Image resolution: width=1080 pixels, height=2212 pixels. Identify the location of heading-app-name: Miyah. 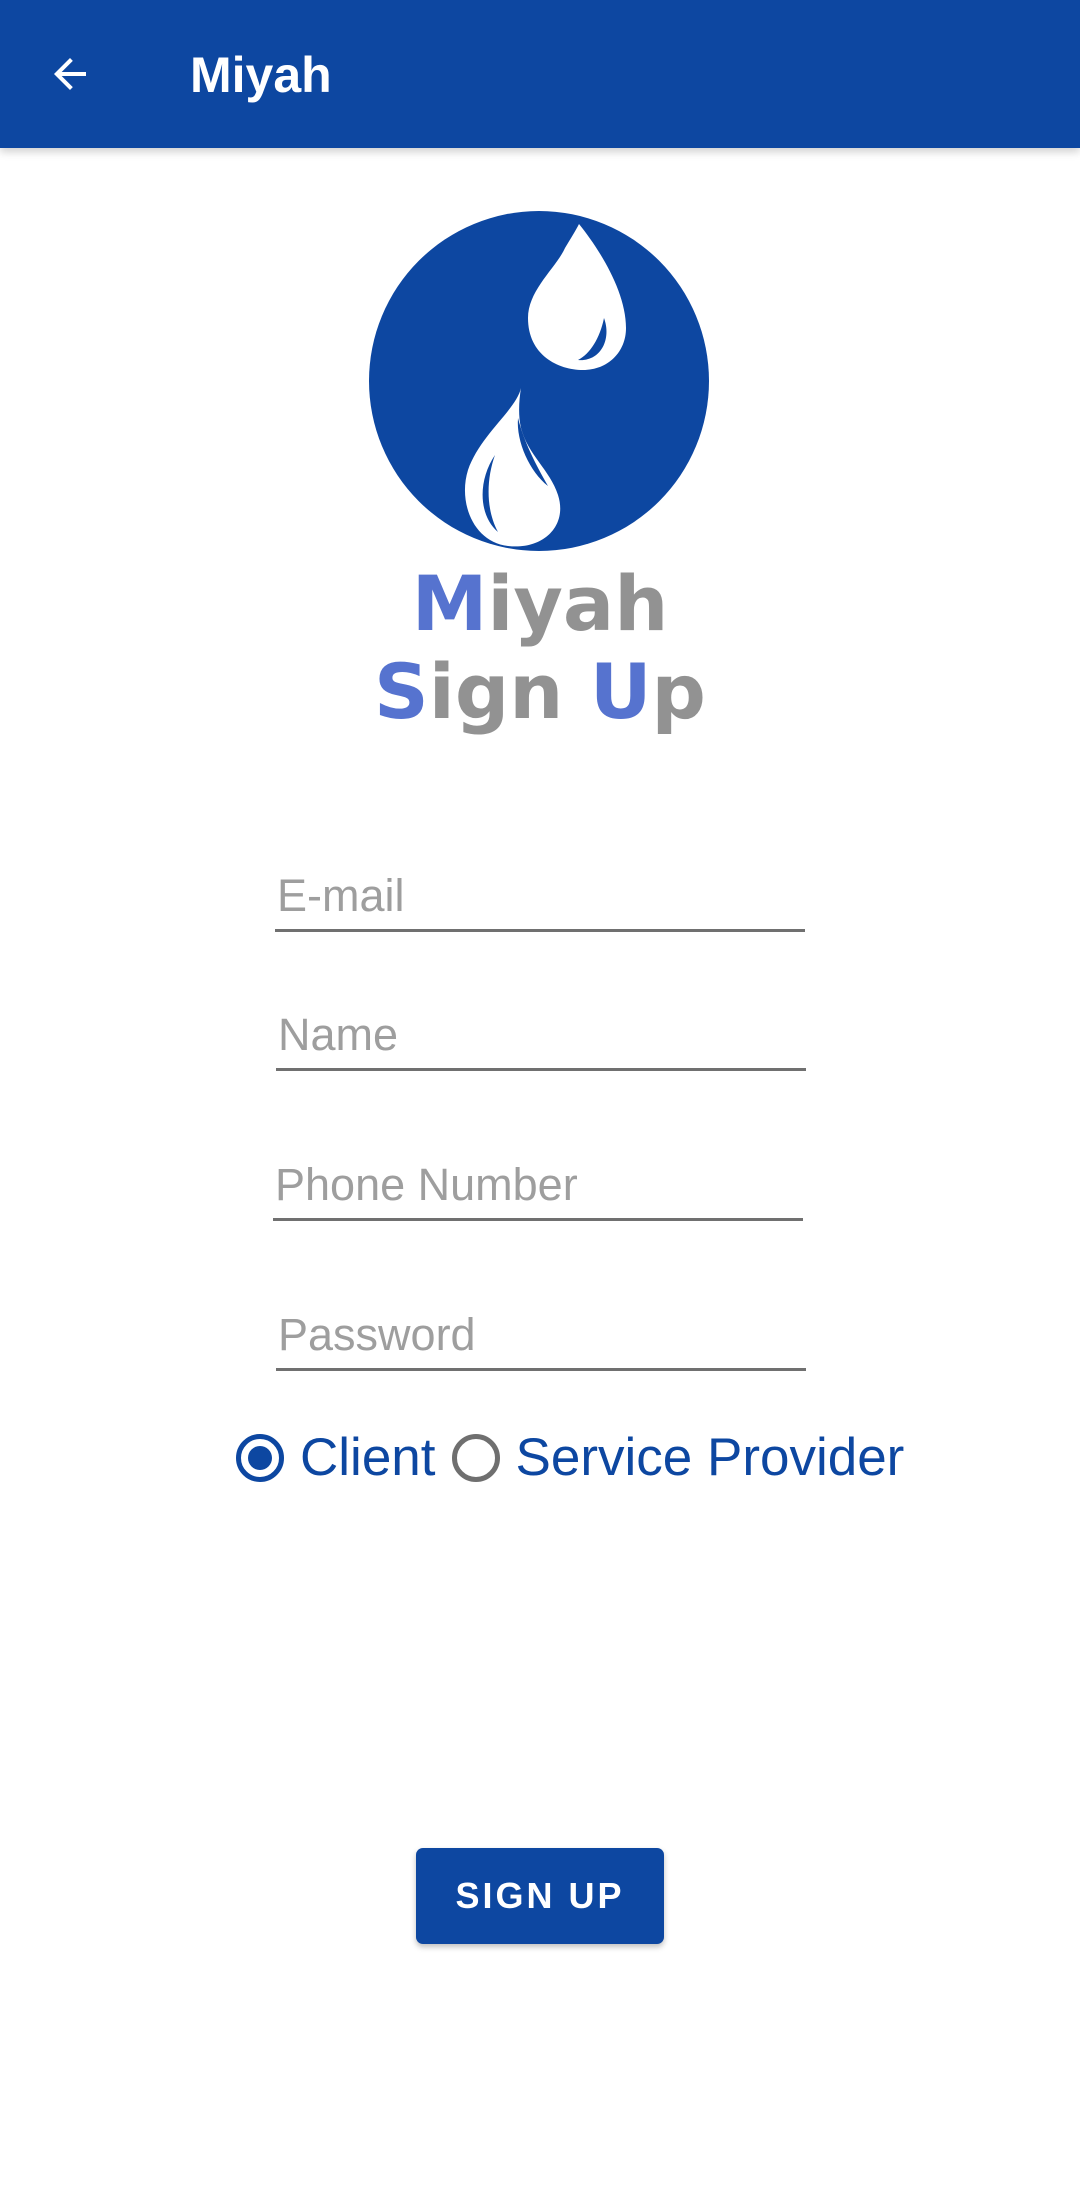
(540, 603).